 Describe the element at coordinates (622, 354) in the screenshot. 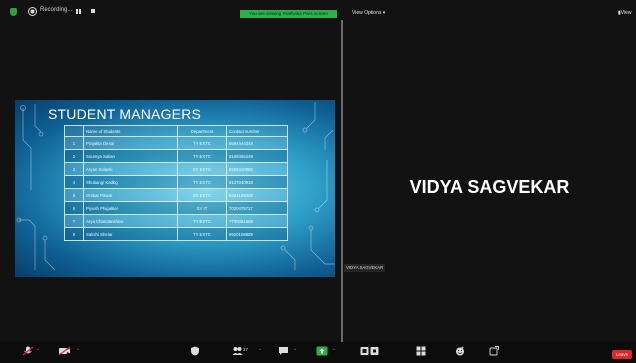

I see `leave-meeting-button: Leave` at that location.